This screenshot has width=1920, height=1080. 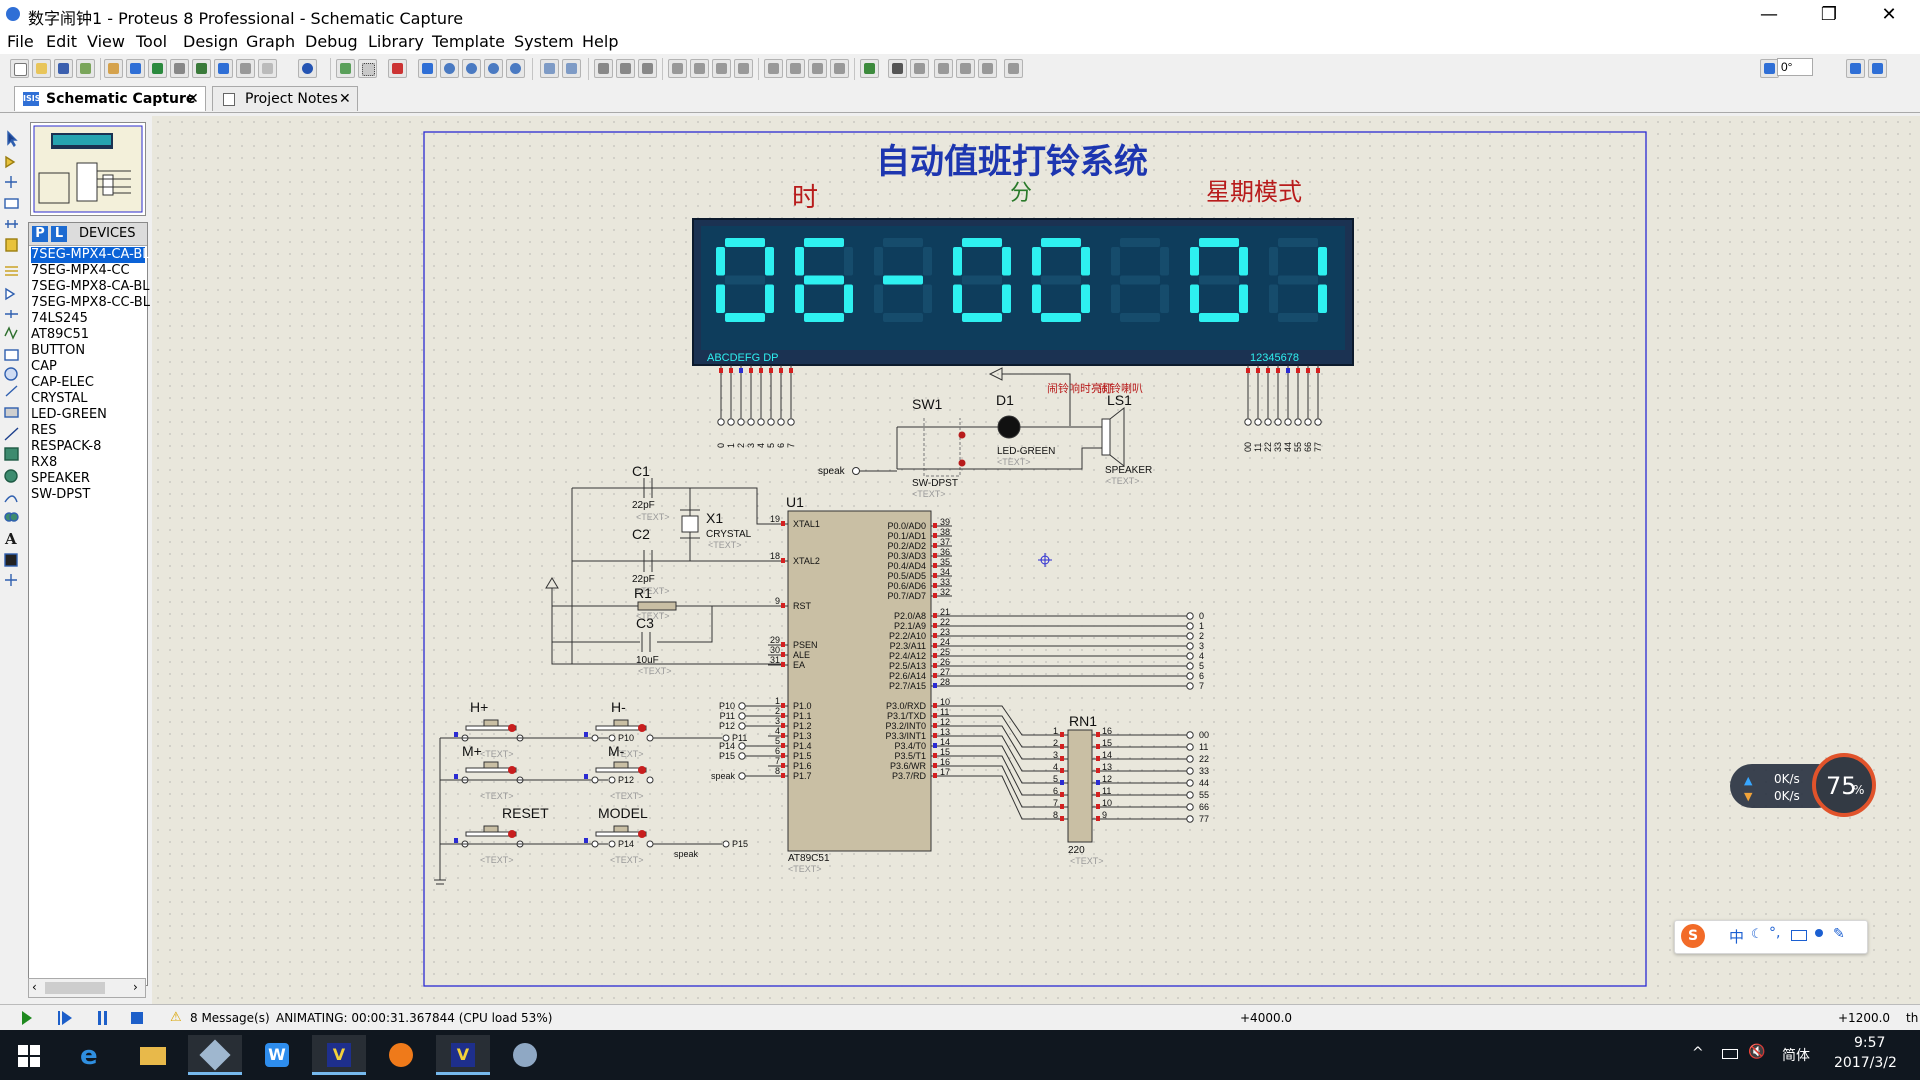 What do you see at coordinates (13, 14) in the screenshot?
I see `proteus-app-icon` at bounding box center [13, 14].